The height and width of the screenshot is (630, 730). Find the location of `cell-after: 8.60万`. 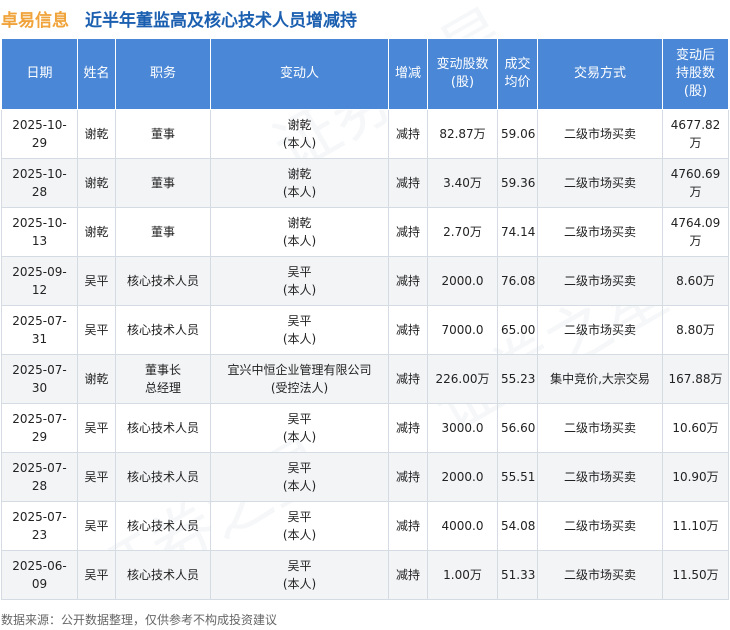

cell-after: 8.60万 is located at coordinates (695, 281).